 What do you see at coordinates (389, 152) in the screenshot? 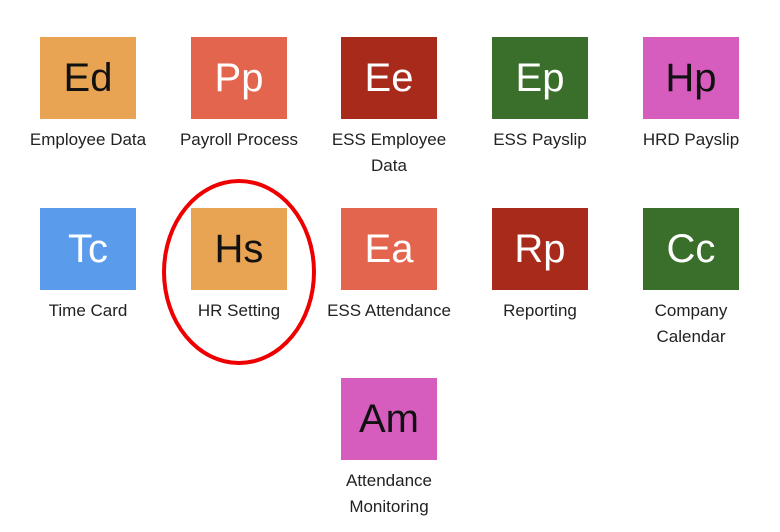
I see `app-label: ESS Employee Data` at bounding box center [389, 152].